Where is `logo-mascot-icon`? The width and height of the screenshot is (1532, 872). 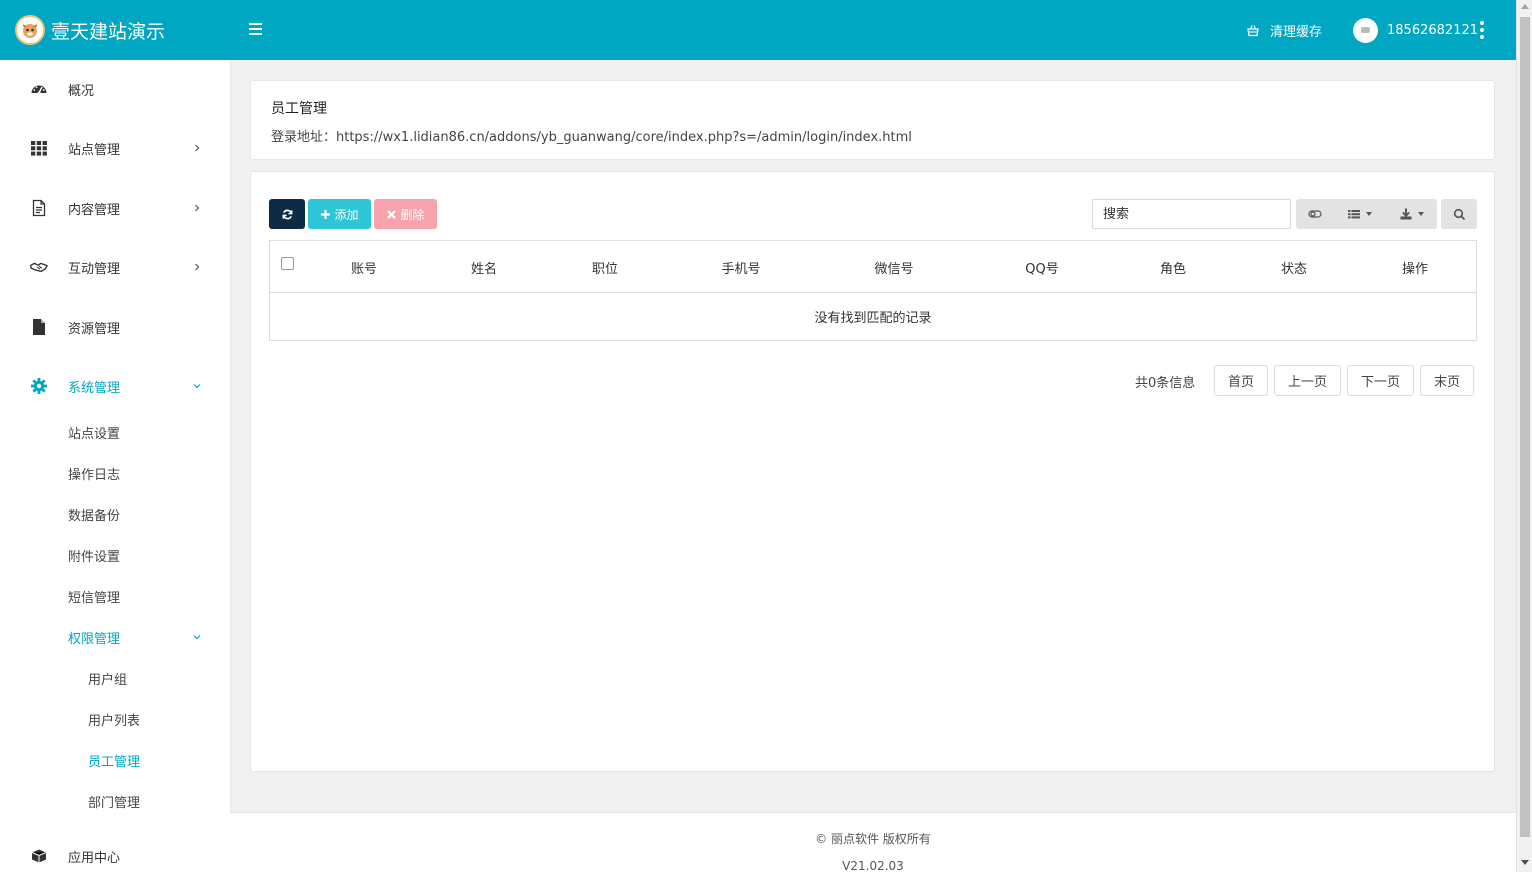
logo-mascot-icon is located at coordinates (30, 30).